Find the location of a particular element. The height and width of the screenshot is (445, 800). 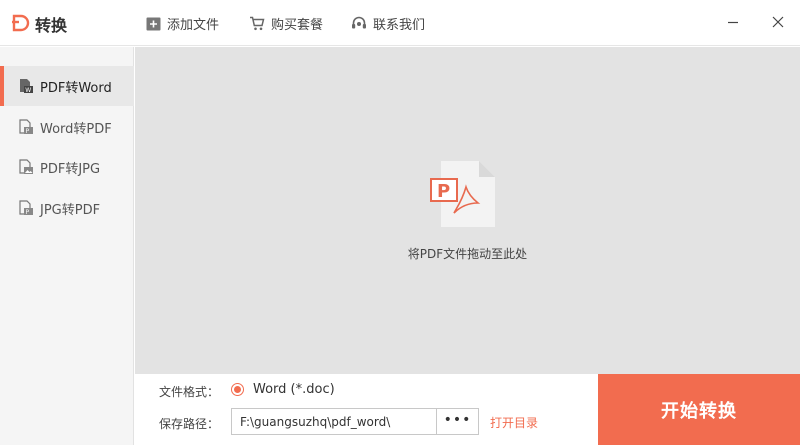

open-directory-link: 打开目录 is located at coordinates (514, 422).